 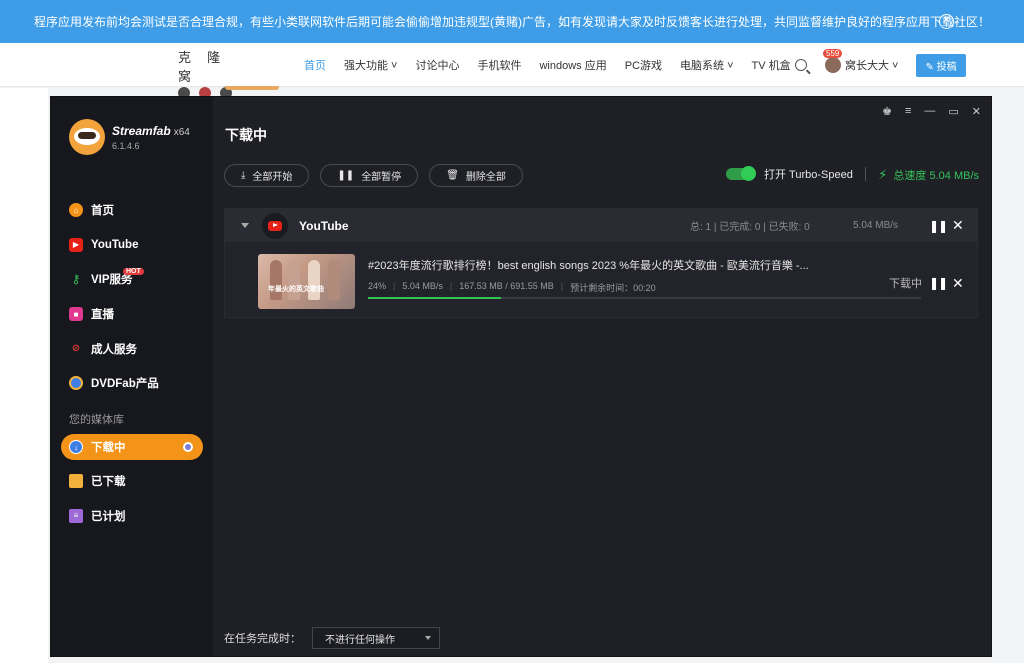 What do you see at coordinates (437, 65) in the screenshot?
I see `nav-link-forum: 讨论中心` at bounding box center [437, 65].